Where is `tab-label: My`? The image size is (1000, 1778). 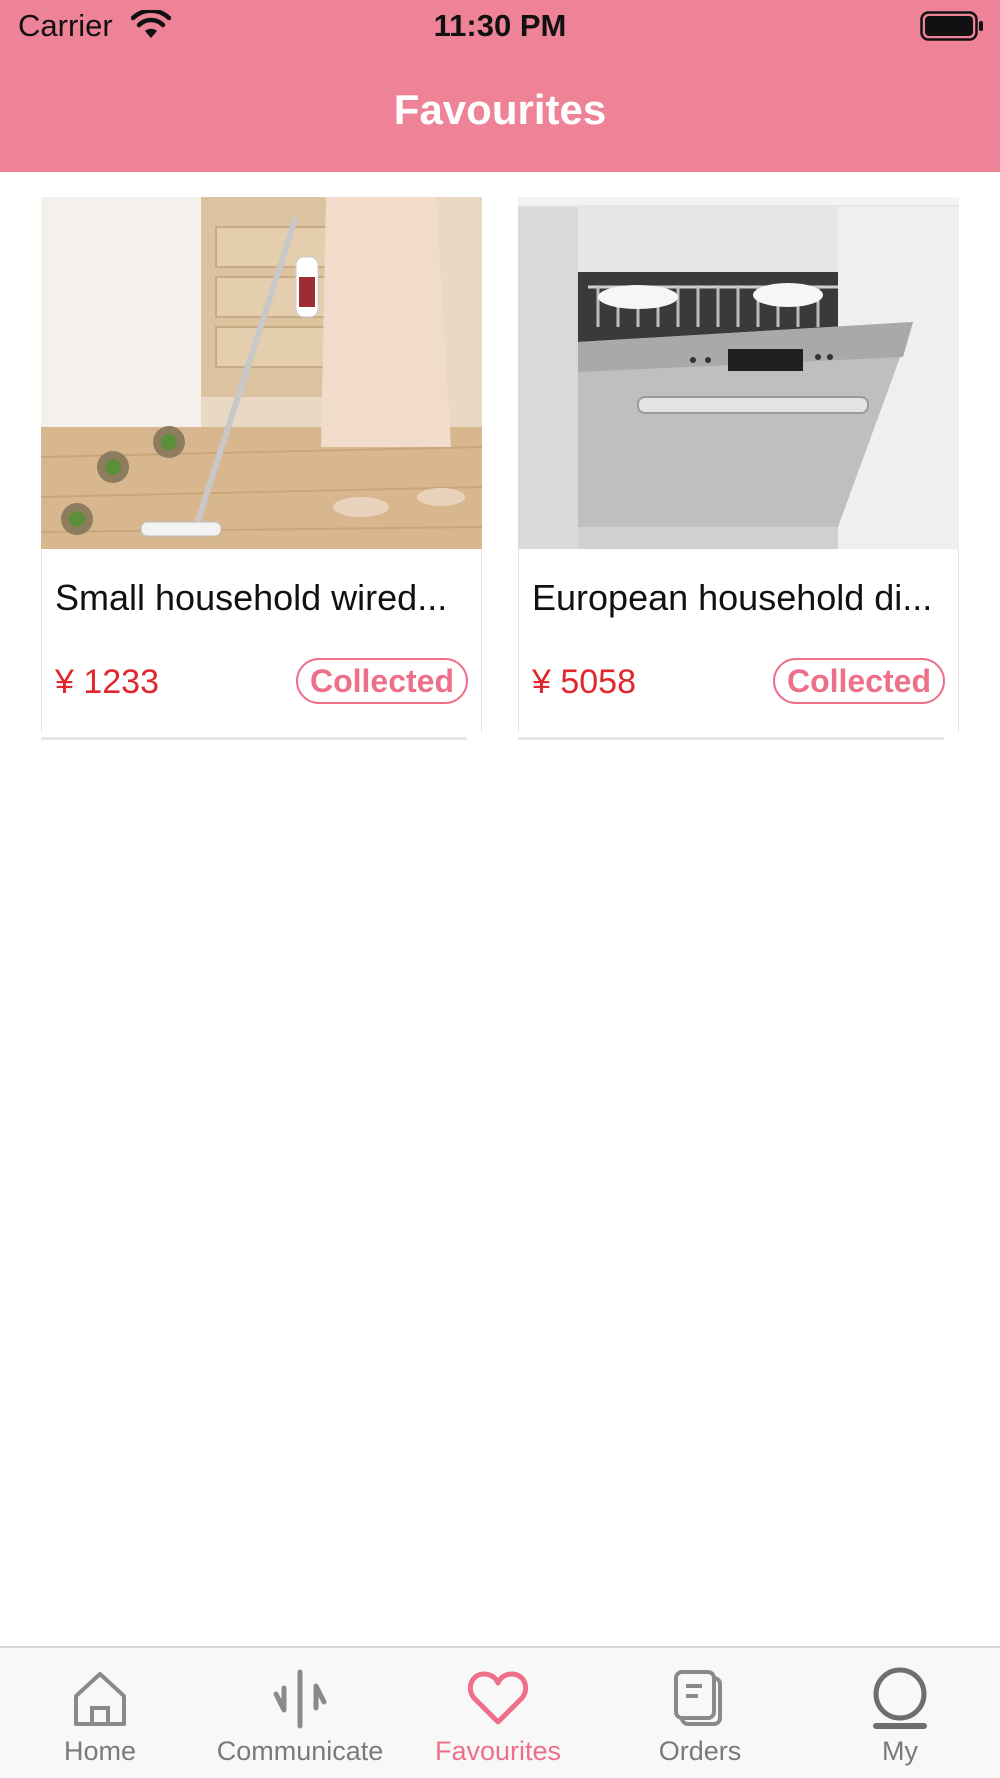 tab-label: My is located at coordinates (900, 1751).